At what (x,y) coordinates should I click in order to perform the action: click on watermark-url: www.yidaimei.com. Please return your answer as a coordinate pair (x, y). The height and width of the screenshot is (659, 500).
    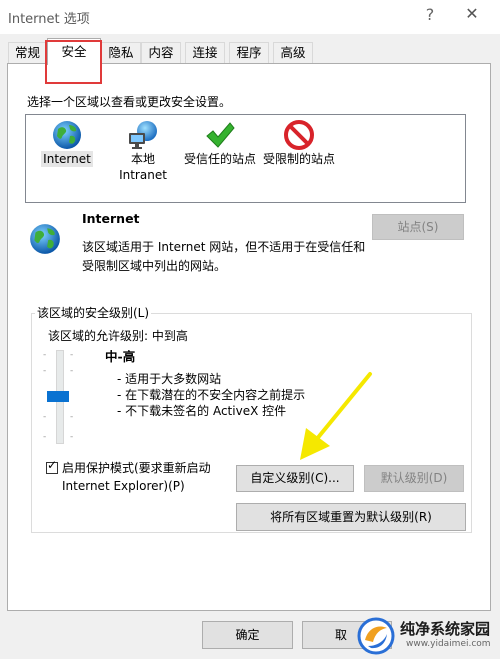
    Looking at the image, I should click on (448, 644).